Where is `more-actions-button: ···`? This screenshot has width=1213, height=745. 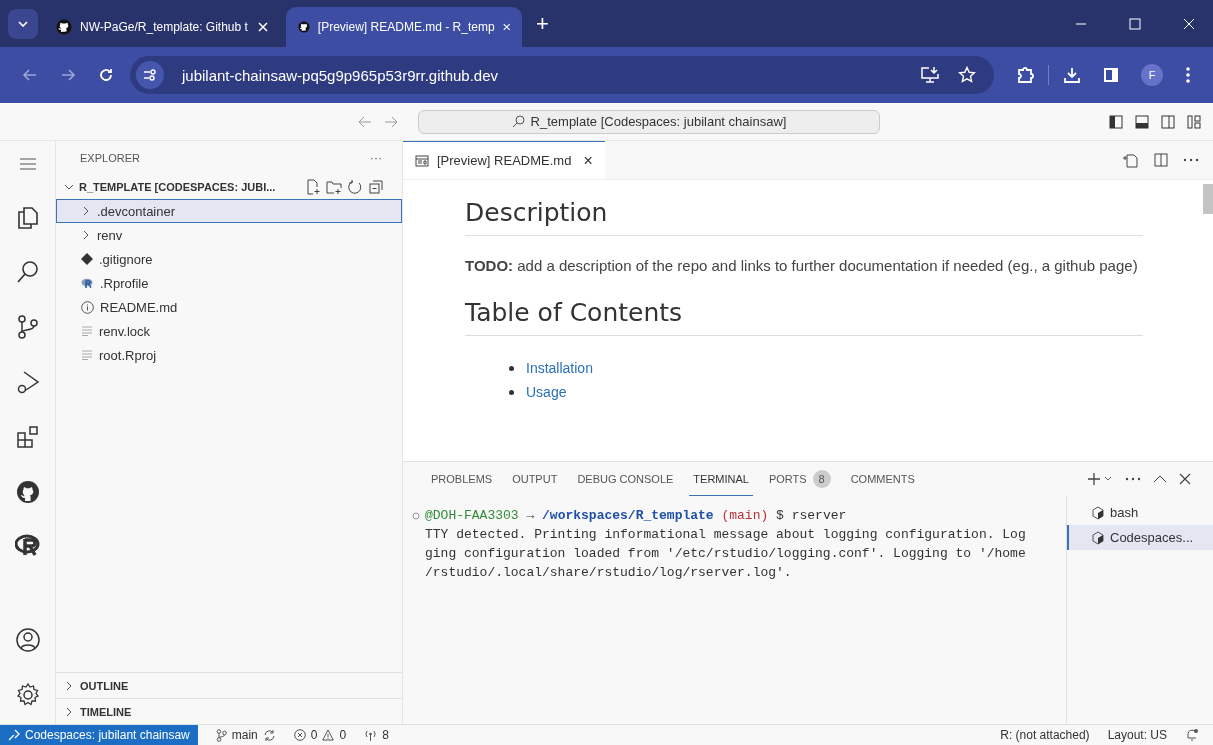 more-actions-button: ··· is located at coordinates (376, 158).